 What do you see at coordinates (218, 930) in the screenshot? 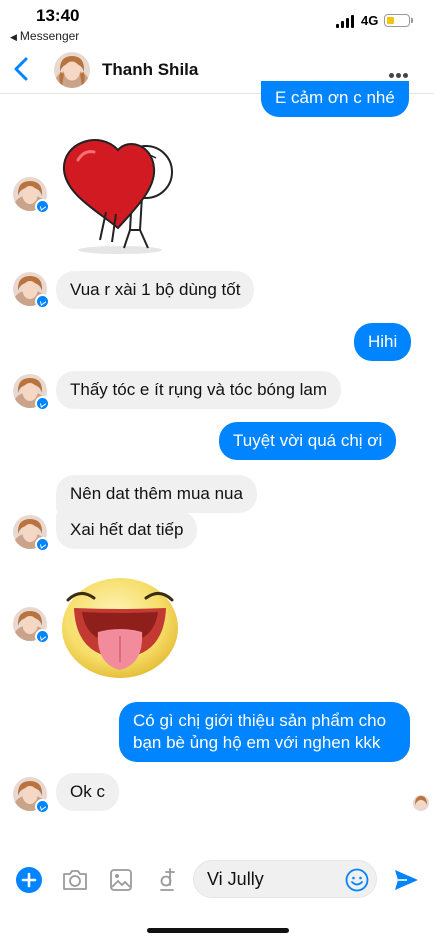
I see `home-indicator` at bounding box center [218, 930].